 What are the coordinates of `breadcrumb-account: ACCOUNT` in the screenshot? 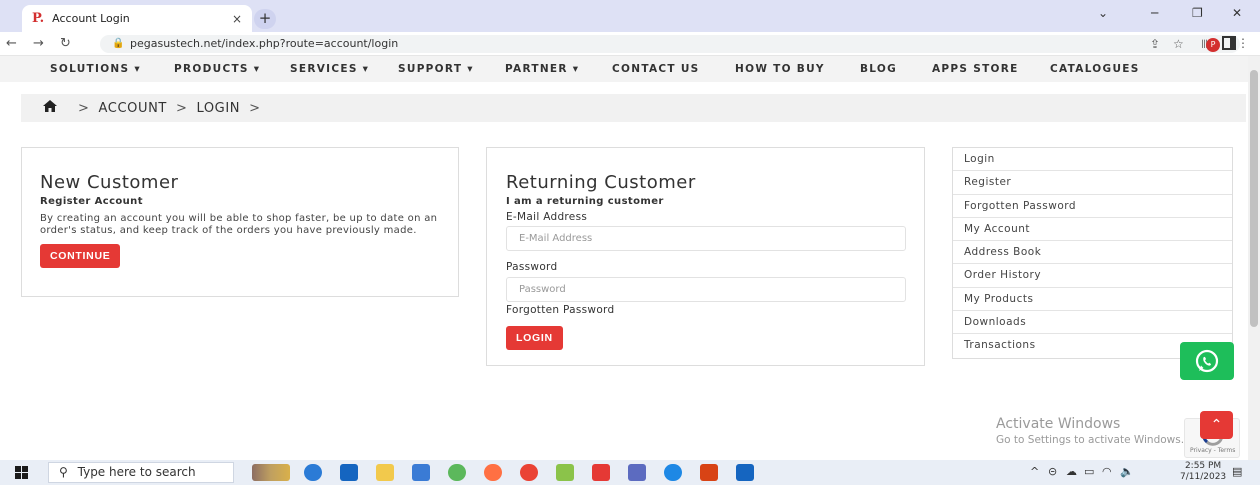 It's located at (133, 108).